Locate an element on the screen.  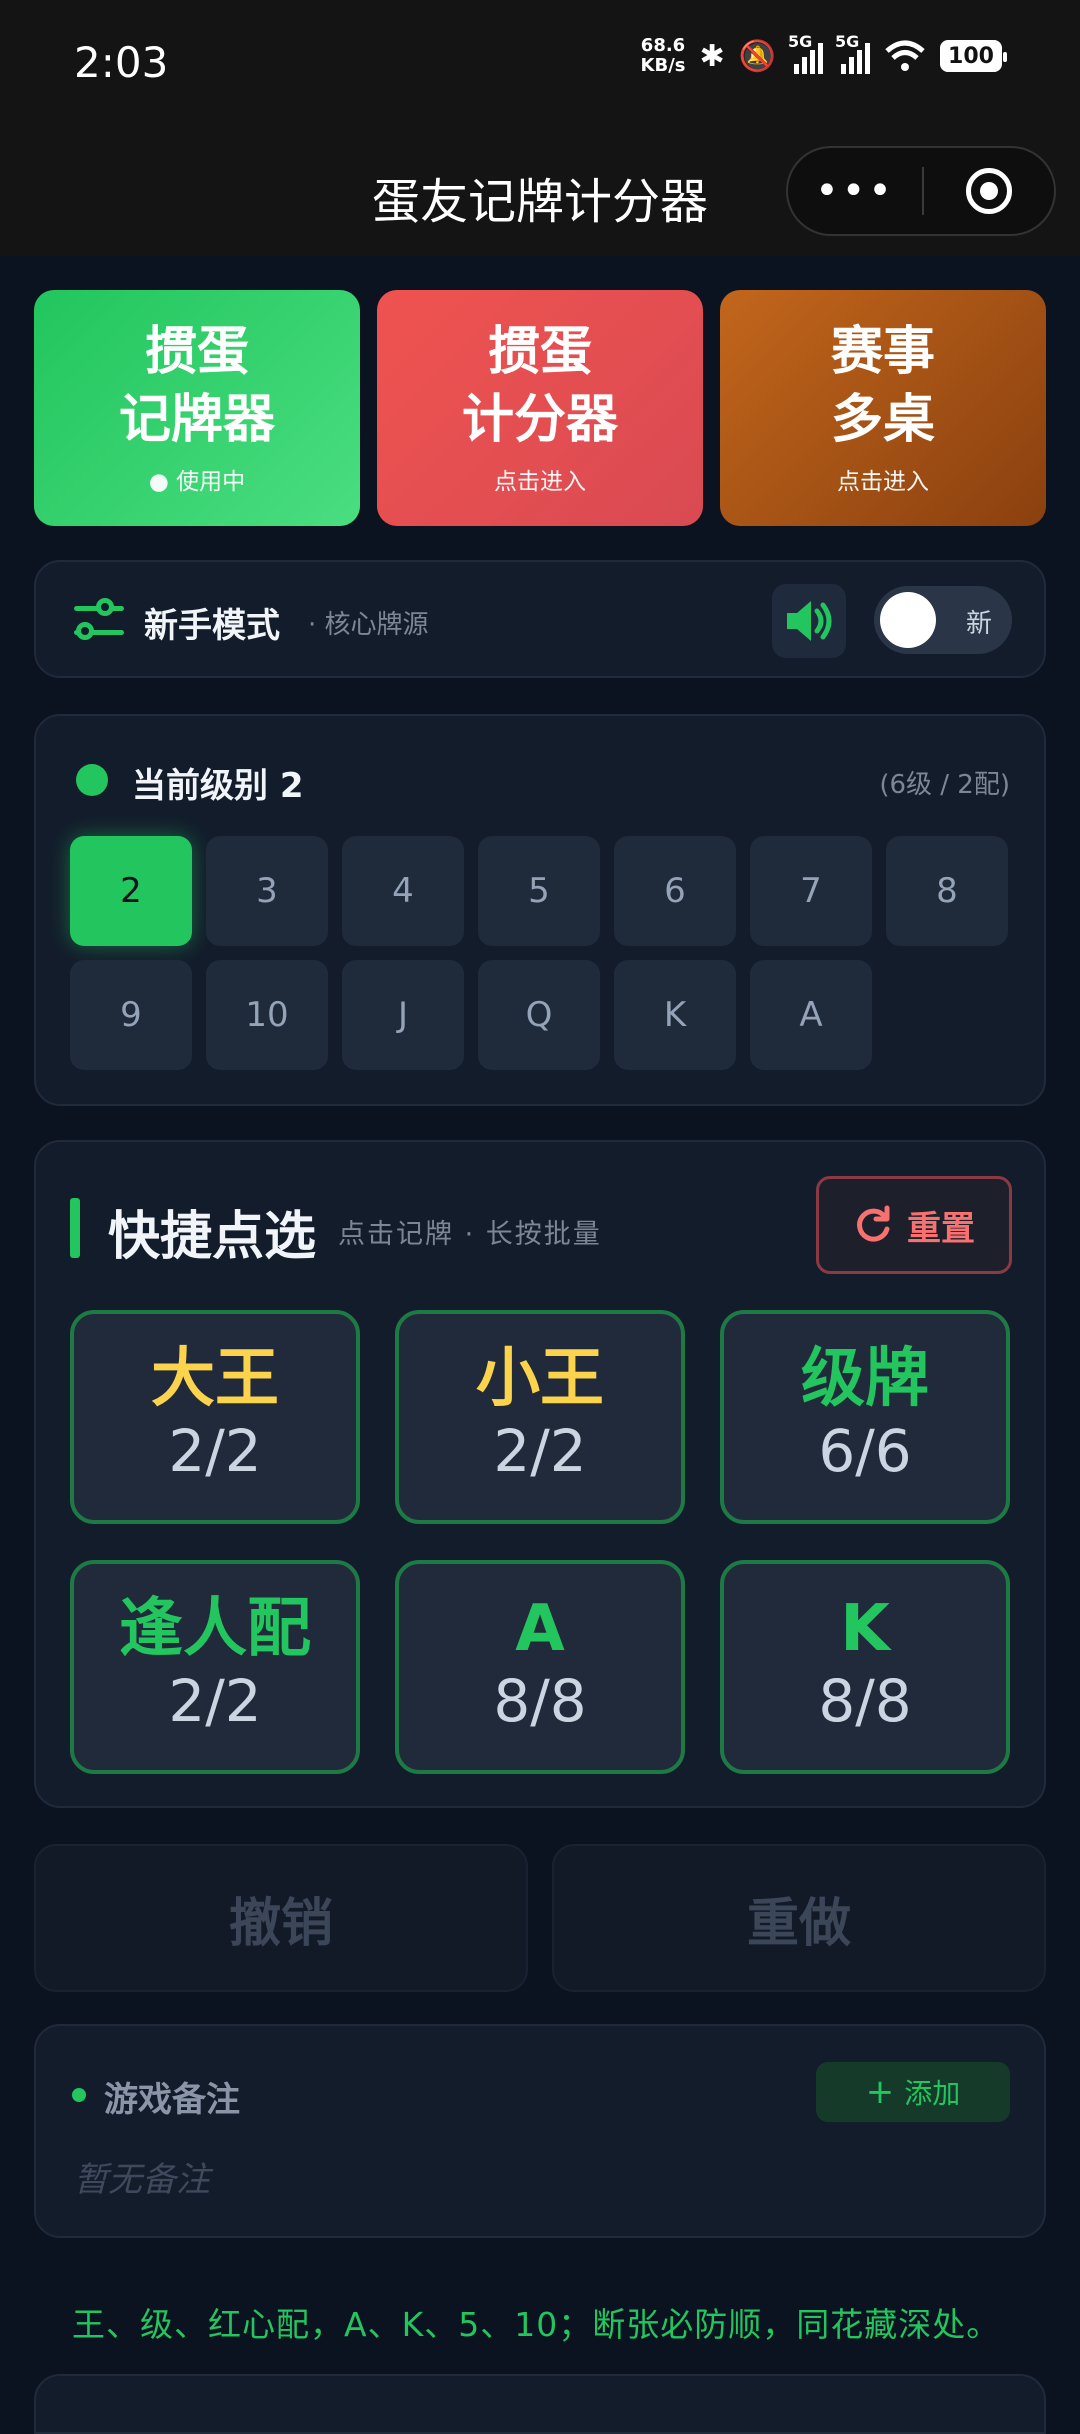
redo-button: 重做 is located at coordinates (799, 1918).